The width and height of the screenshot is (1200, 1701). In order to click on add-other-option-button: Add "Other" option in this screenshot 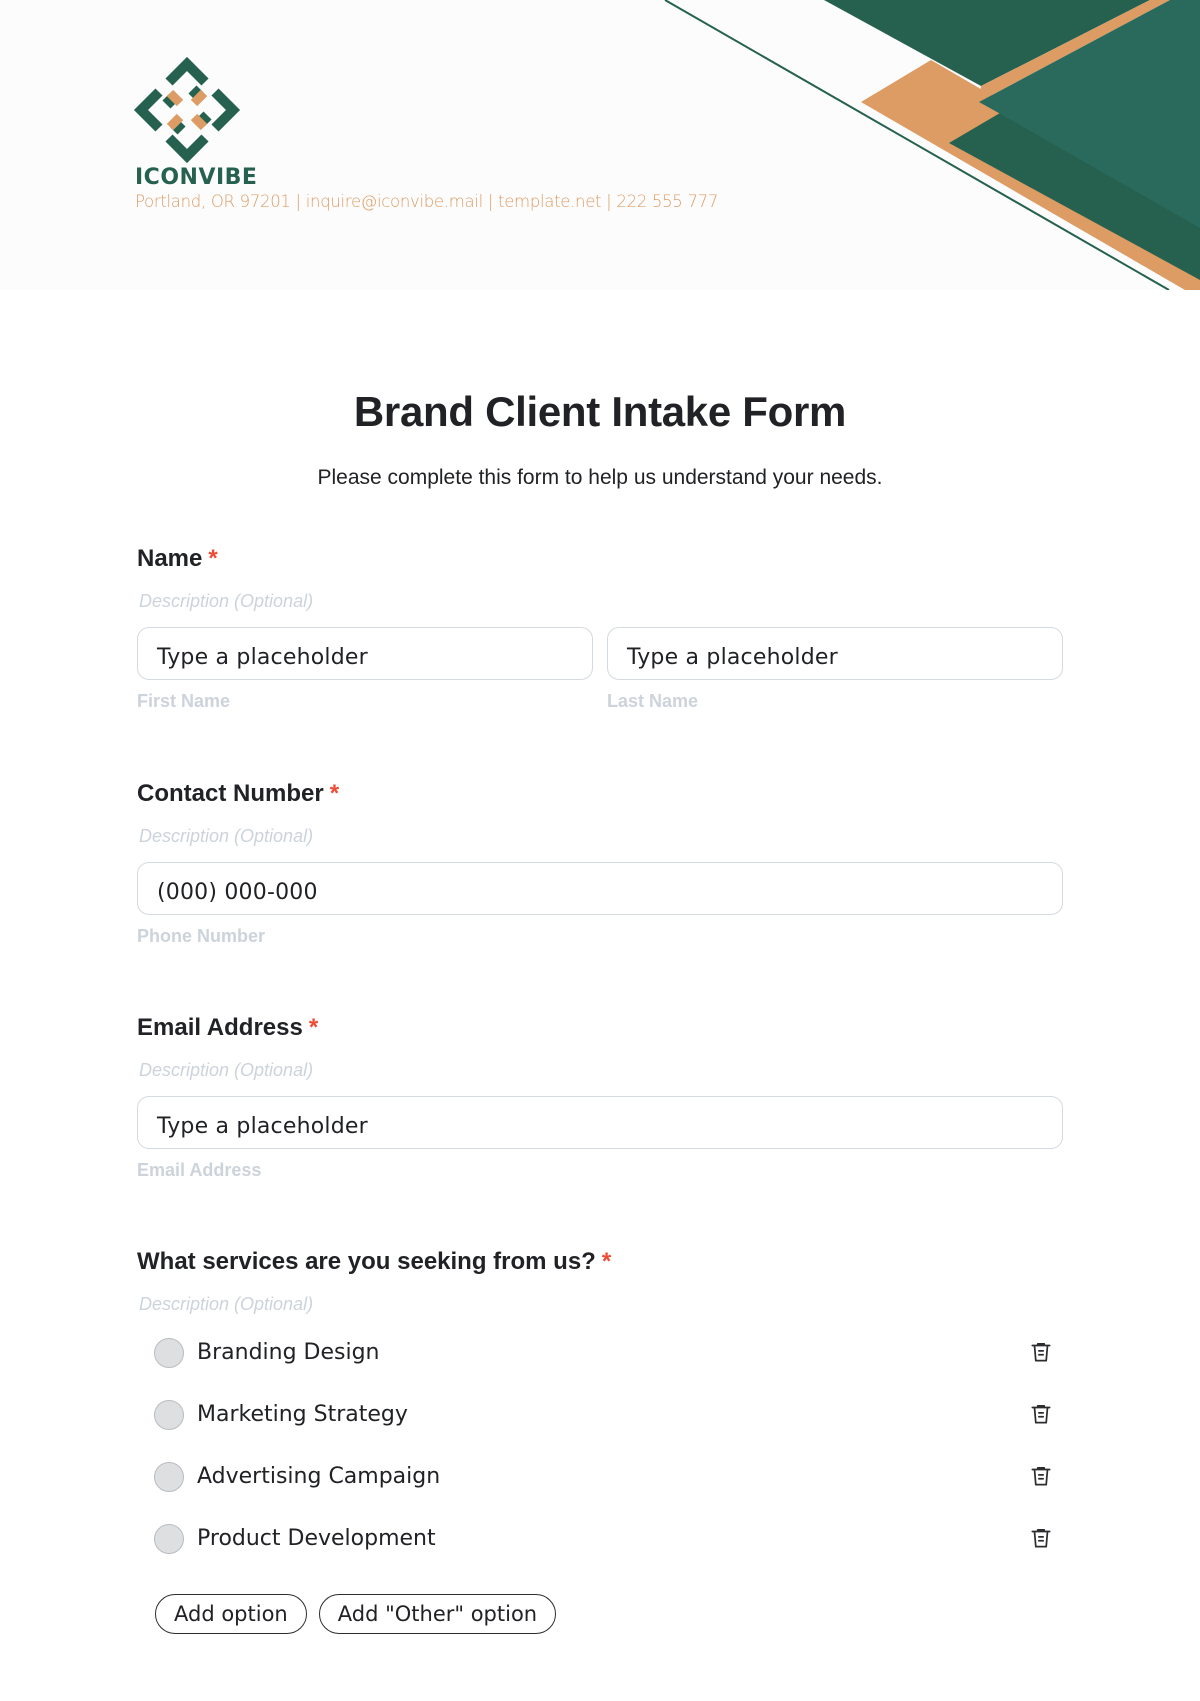, I will do `click(437, 1614)`.